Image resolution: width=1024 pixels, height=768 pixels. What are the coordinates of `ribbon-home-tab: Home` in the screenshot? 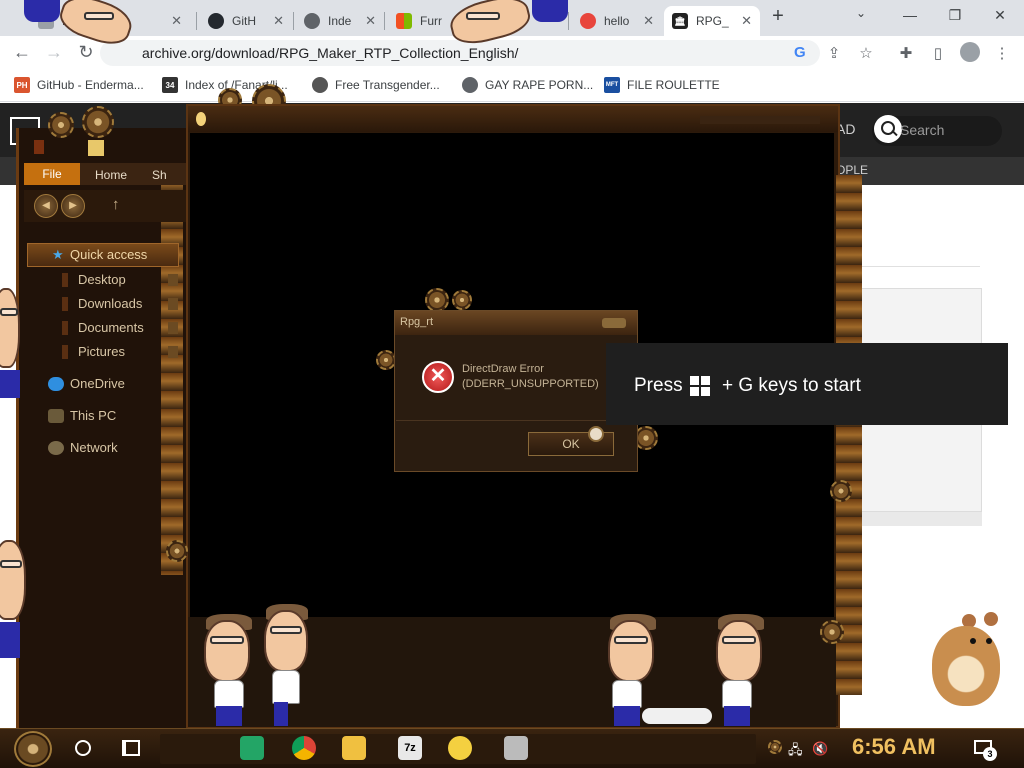 It's located at (111, 175).